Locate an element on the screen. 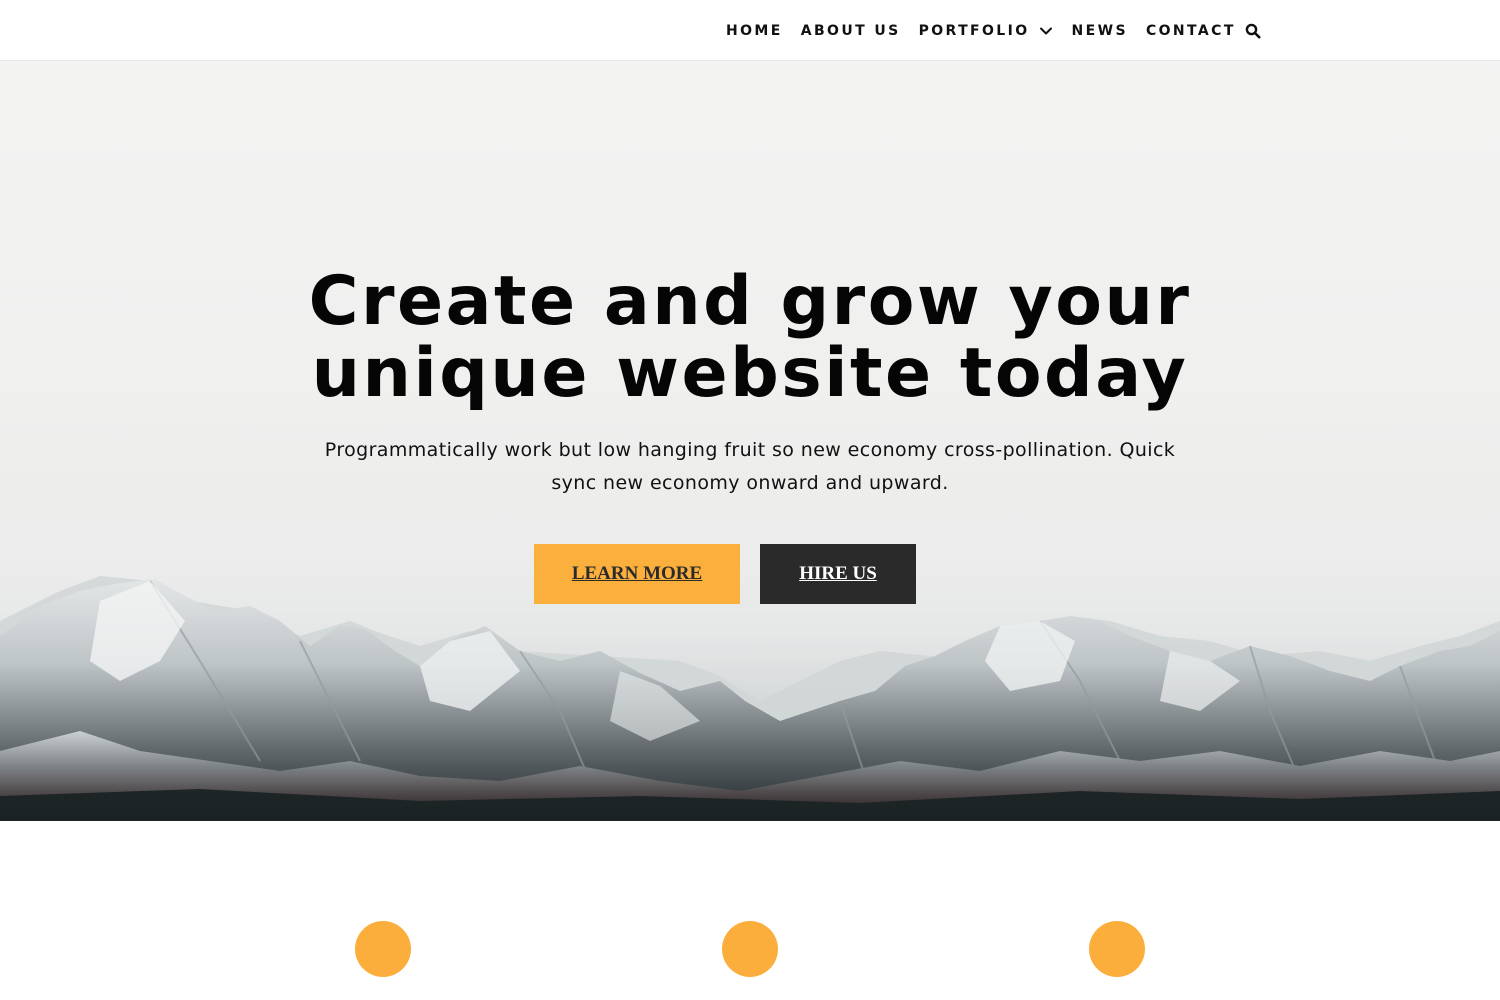 This screenshot has height=1000, width=1500. nav-portfolio-link: PORTFOLIO is located at coordinates (986, 31).